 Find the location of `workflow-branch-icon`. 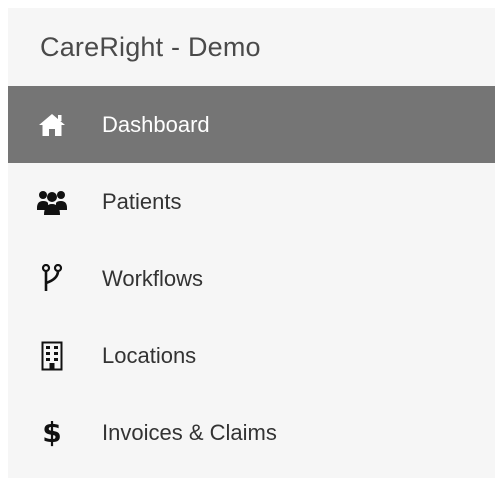

workflow-branch-icon is located at coordinates (52, 279).